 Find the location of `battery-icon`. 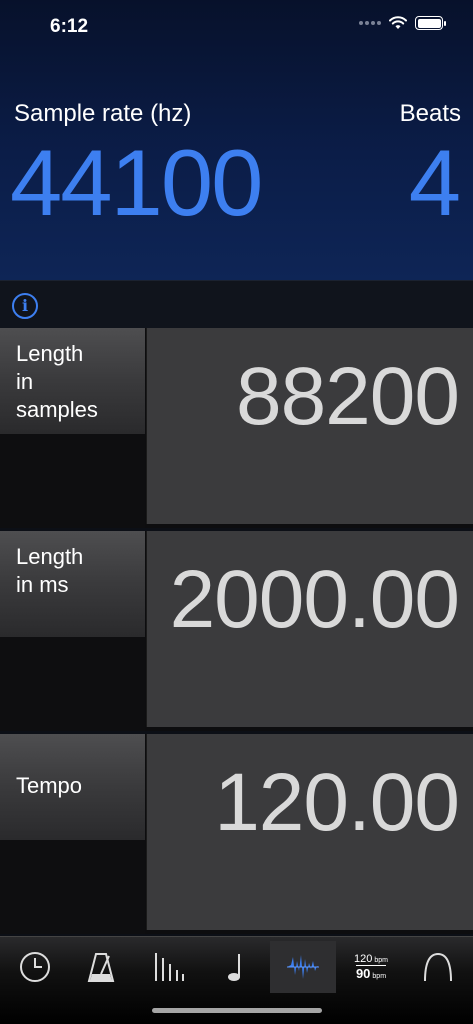

battery-icon is located at coordinates (430, 23).